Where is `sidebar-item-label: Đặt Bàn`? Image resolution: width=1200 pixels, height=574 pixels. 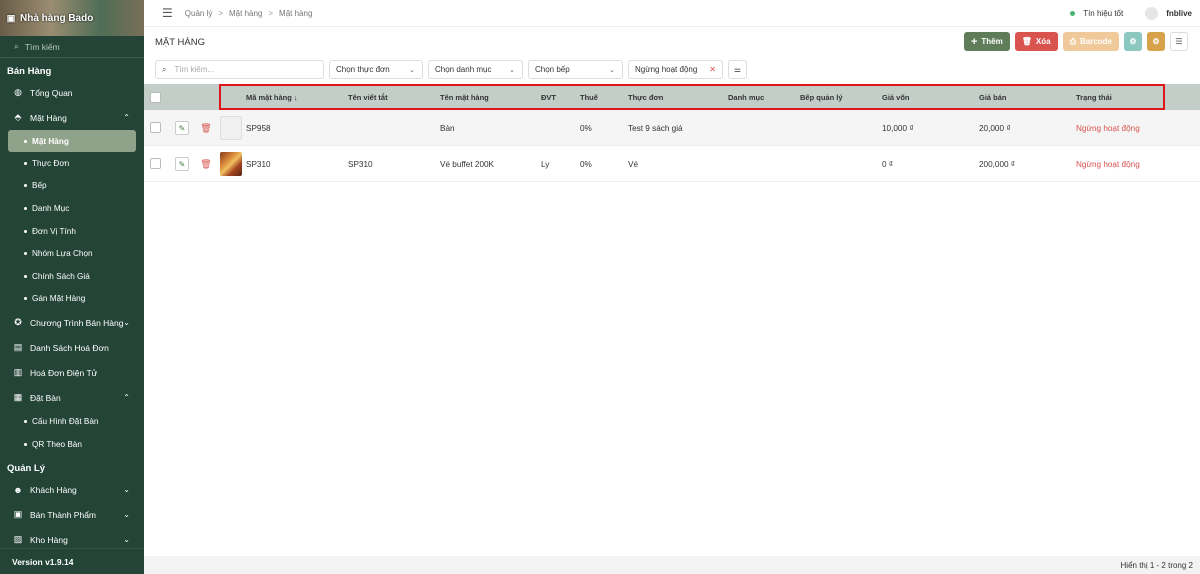 sidebar-item-label: Đặt Bàn is located at coordinates (45, 397).